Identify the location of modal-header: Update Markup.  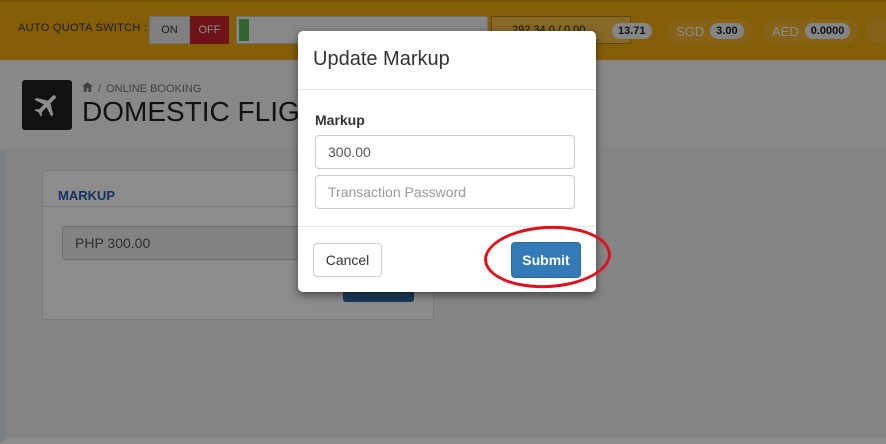
(447, 60).